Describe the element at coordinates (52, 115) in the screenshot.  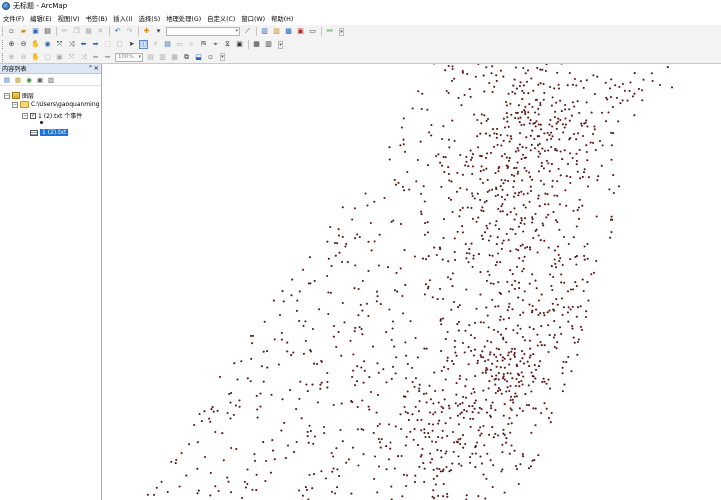
I see `toc-row-event-layer: − ✓ 1 (2).txt 个事件` at that location.